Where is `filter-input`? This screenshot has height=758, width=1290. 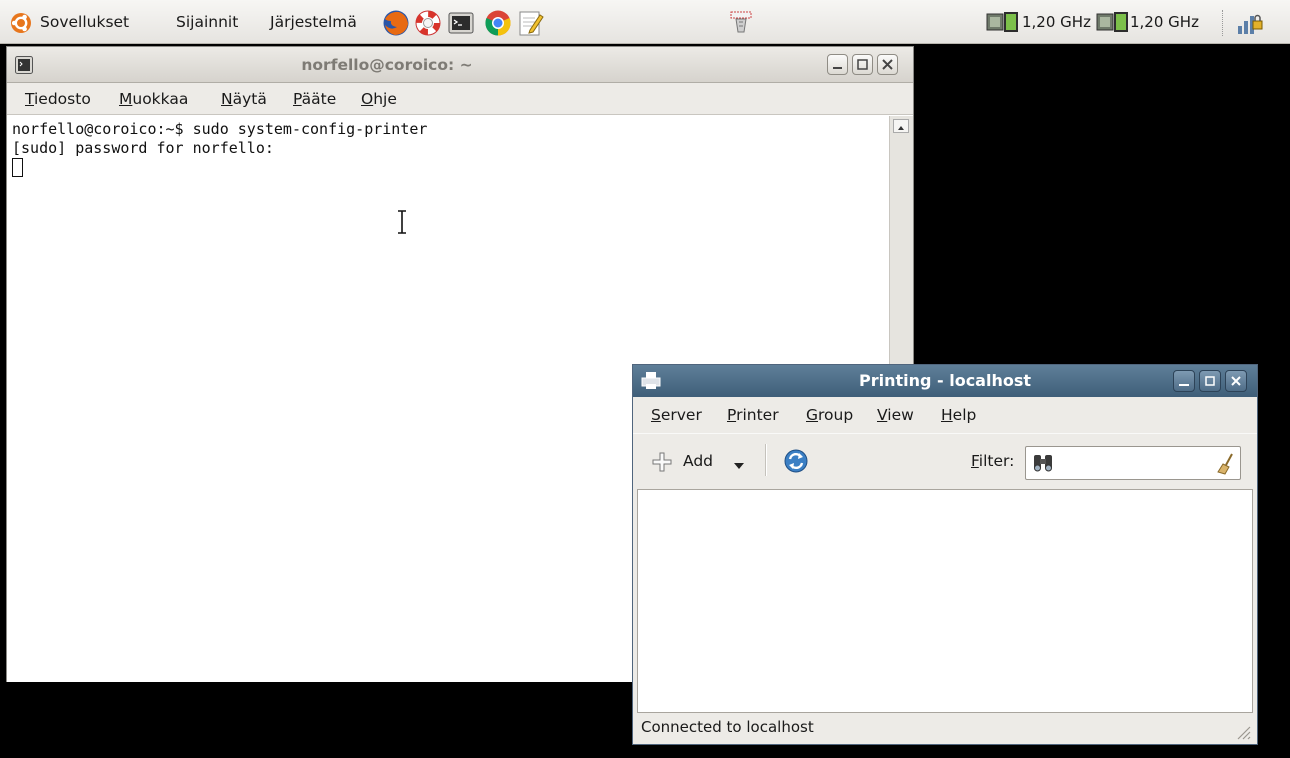 filter-input is located at coordinates (1133, 463).